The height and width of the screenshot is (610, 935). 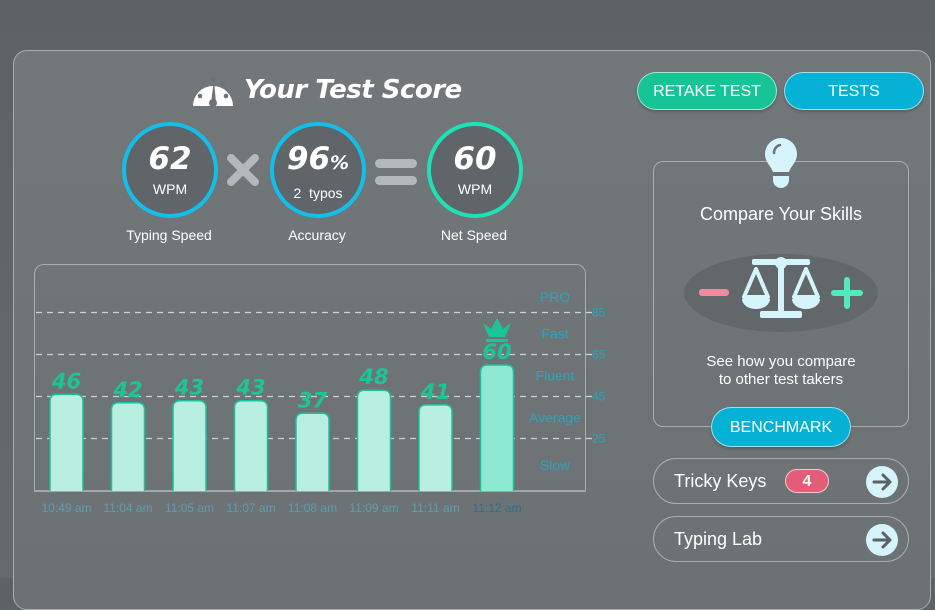 I want to click on x-tick-label: 11:04 am, so click(x=127, y=508).